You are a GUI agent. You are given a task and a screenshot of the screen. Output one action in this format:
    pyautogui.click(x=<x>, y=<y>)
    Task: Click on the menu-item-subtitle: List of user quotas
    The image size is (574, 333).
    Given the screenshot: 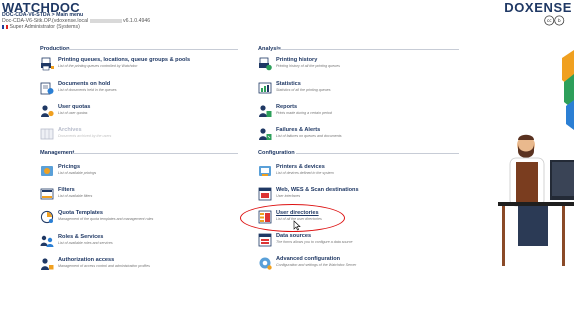 What is the action you would take?
    pyautogui.click(x=73, y=113)
    